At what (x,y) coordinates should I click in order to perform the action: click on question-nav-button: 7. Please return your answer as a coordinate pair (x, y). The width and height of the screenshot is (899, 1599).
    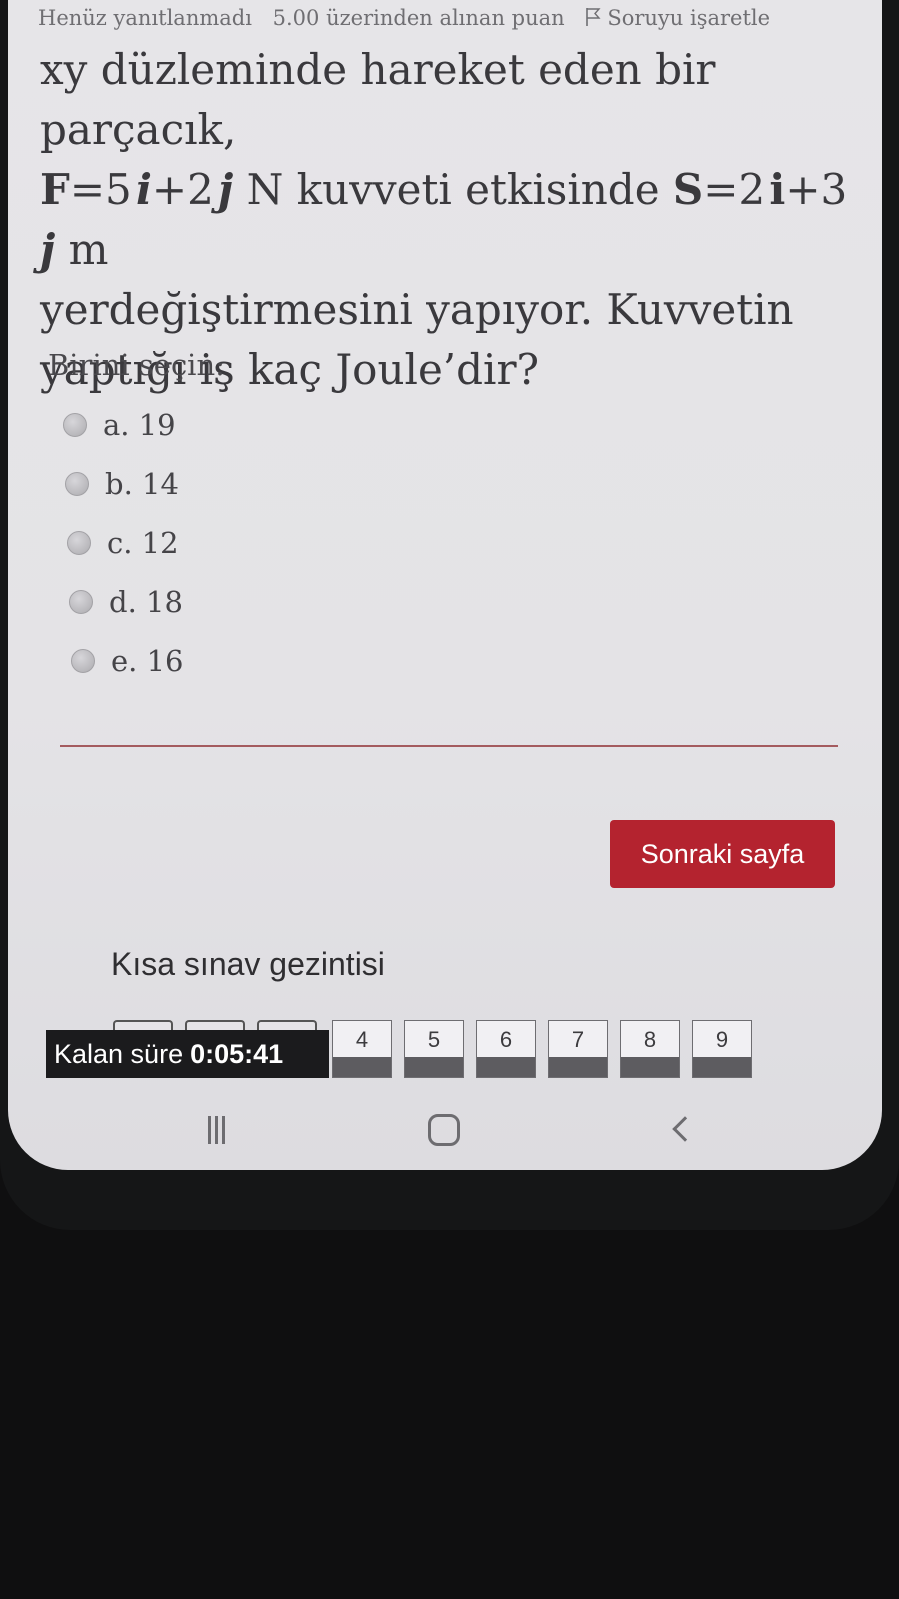
    Looking at the image, I should click on (578, 1049).